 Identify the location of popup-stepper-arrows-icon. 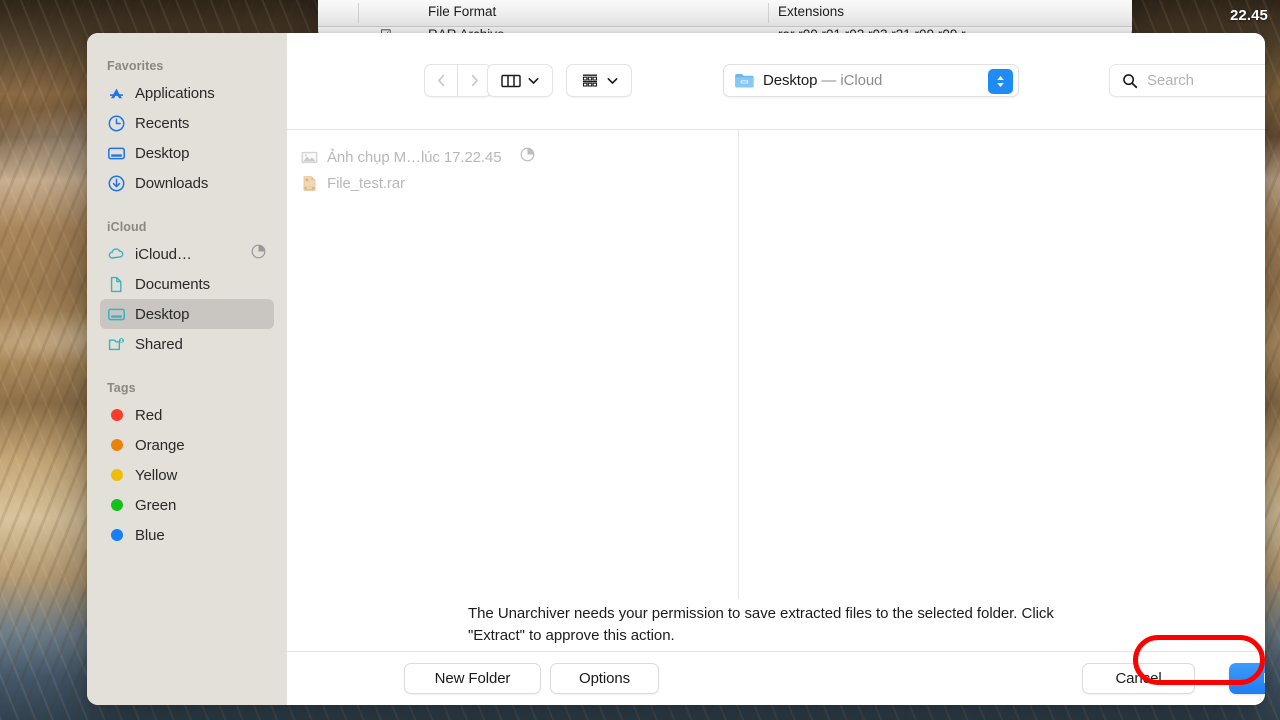
(1000, 81).